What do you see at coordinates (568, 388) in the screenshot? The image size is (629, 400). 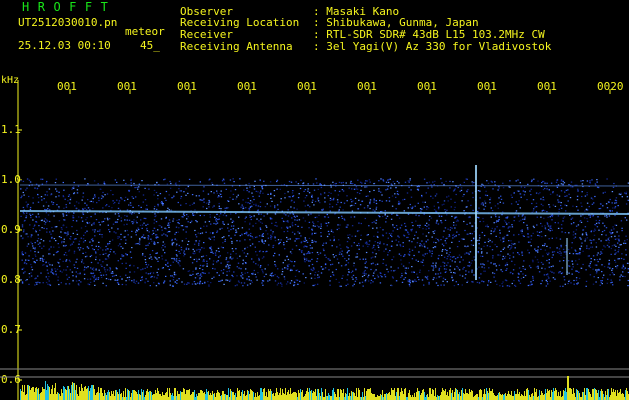 I see `level-spike` at bounding box center [568, 388].